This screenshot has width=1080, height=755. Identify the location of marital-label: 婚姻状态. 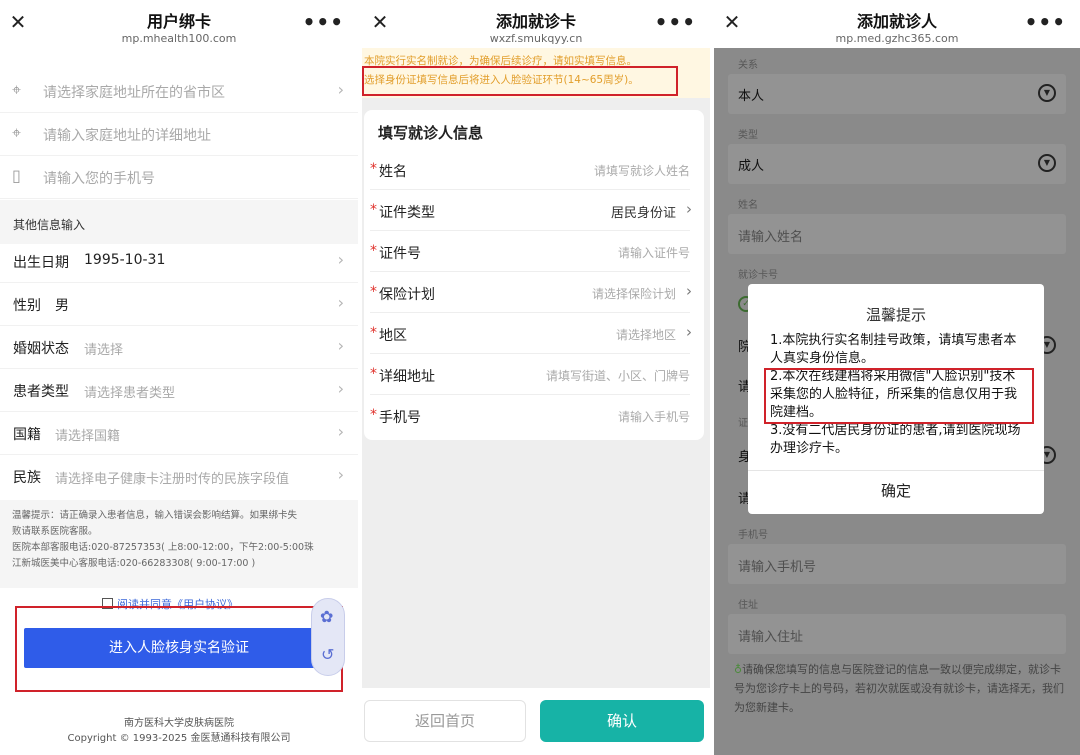
(41, 349).